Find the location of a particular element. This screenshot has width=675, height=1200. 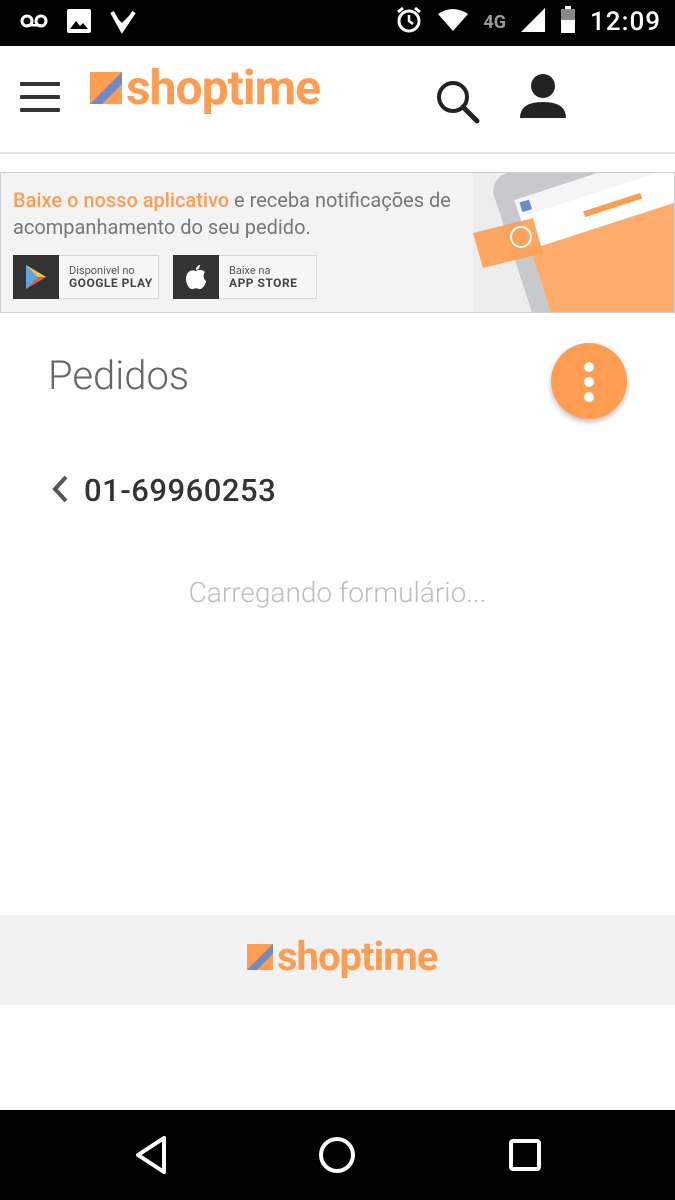

clock: 12:09 is located at coordinates (625, 22).